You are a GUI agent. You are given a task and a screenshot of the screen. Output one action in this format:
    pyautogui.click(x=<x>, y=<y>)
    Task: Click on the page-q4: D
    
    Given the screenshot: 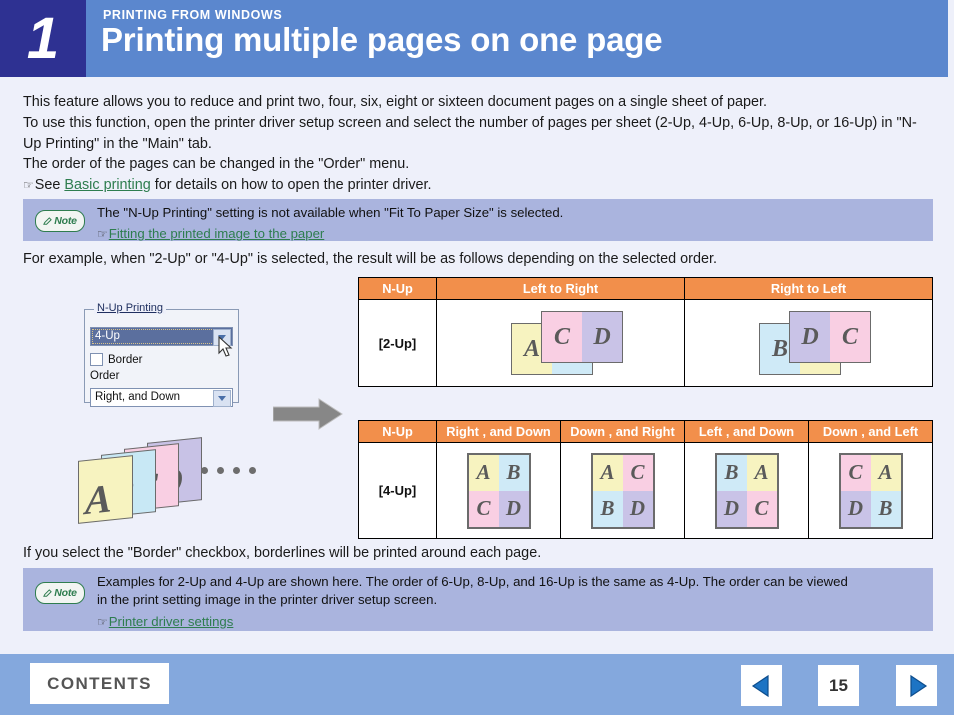 What is the action you would take?
    pyautogui.click(x=513, y=508)
    